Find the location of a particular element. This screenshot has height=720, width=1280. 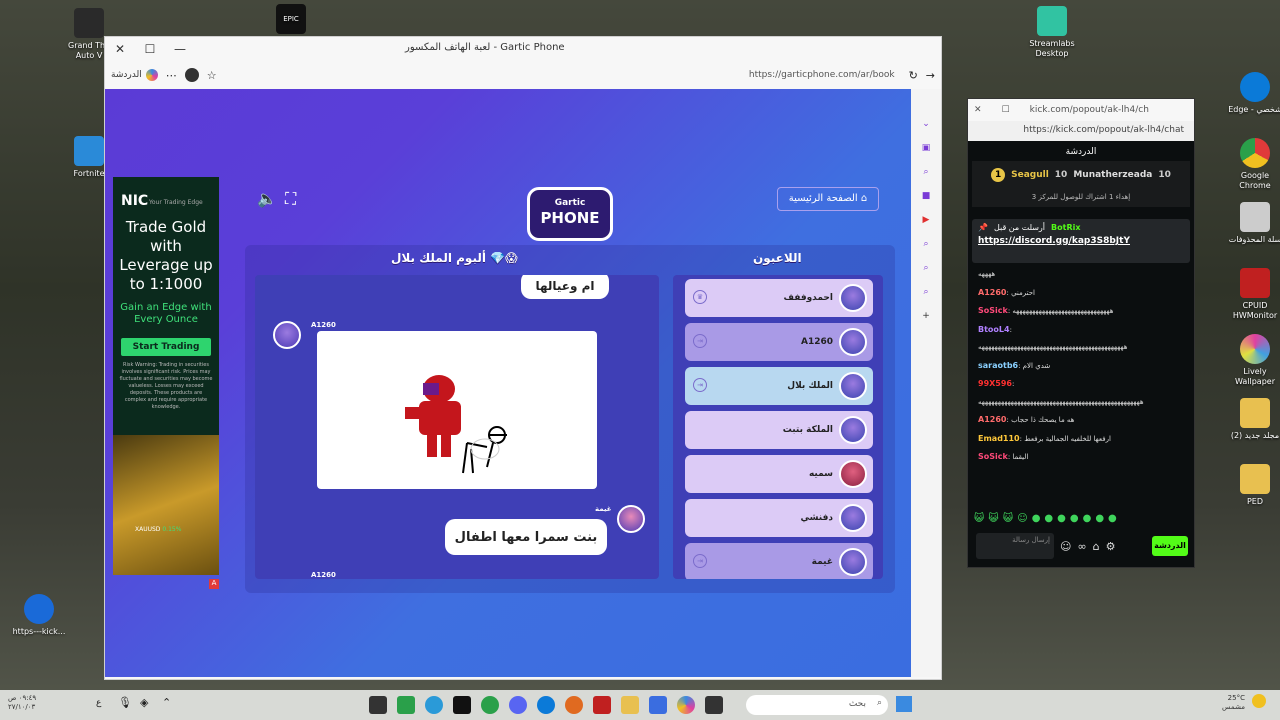

windows-start-icon is located at coordinates (904, 704).